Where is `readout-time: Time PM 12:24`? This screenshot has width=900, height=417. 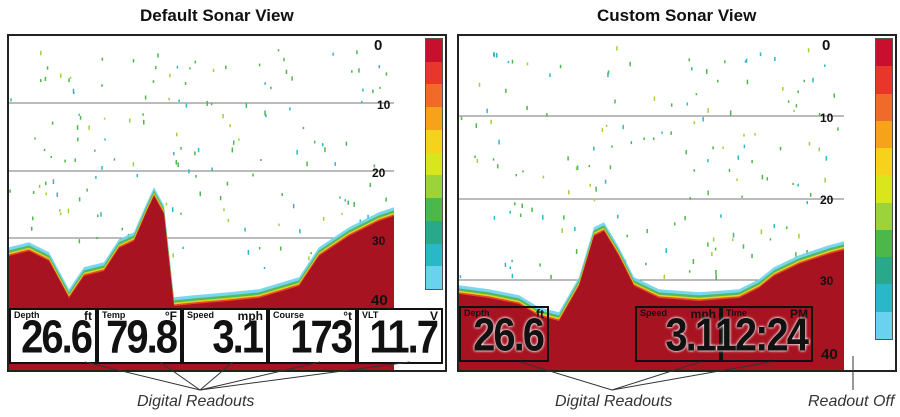 readout-time: Time PM 12:24 is located at coordinates (764, 334).